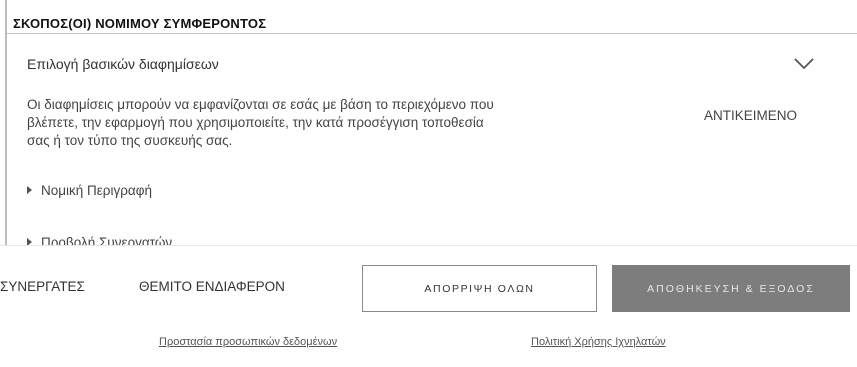 This screenshot has width=857, height=367. Describe the element at coordinates (123, 64) in the screenshot. I see `purpose-title: Επιλογή βασικών διαφημίσεων` at that location.